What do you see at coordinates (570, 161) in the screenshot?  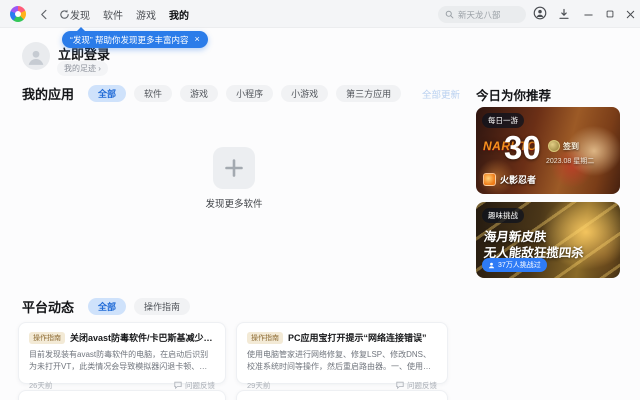 I see `calendar-date: 2023.08 星期二` at bounding box center [570, 161].